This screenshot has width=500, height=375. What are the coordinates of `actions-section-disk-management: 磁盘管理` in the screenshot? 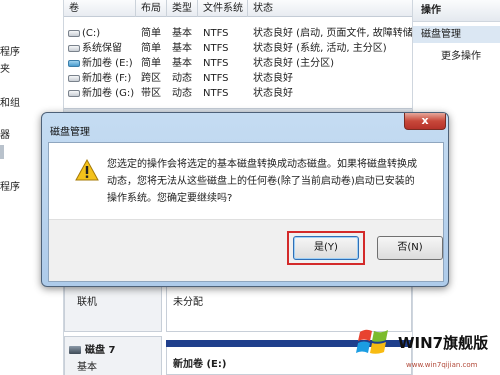 It's located at (456, 34).